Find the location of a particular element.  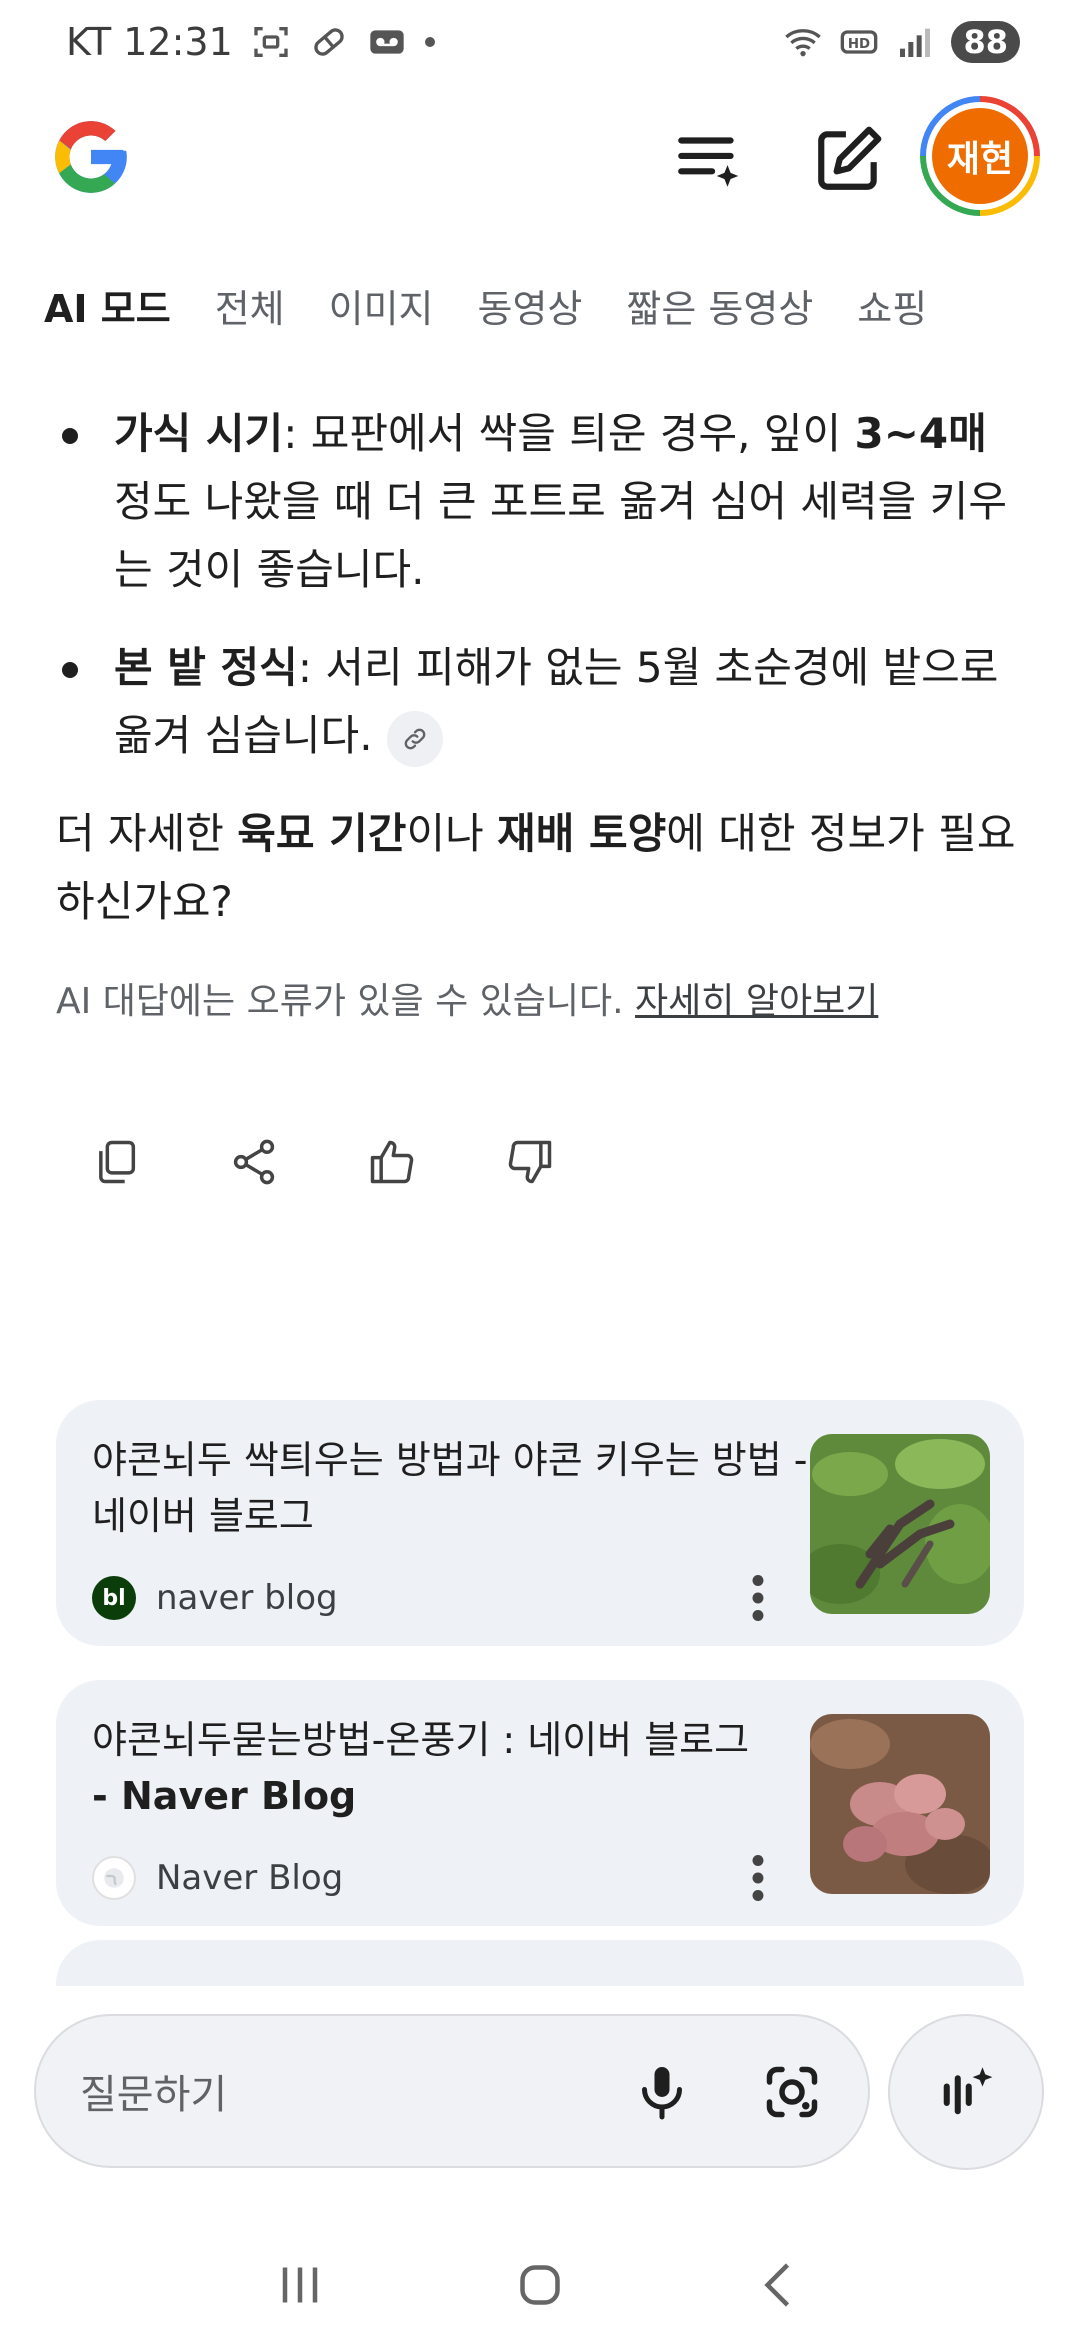

source-link-button is located at coordinates (414, 738).